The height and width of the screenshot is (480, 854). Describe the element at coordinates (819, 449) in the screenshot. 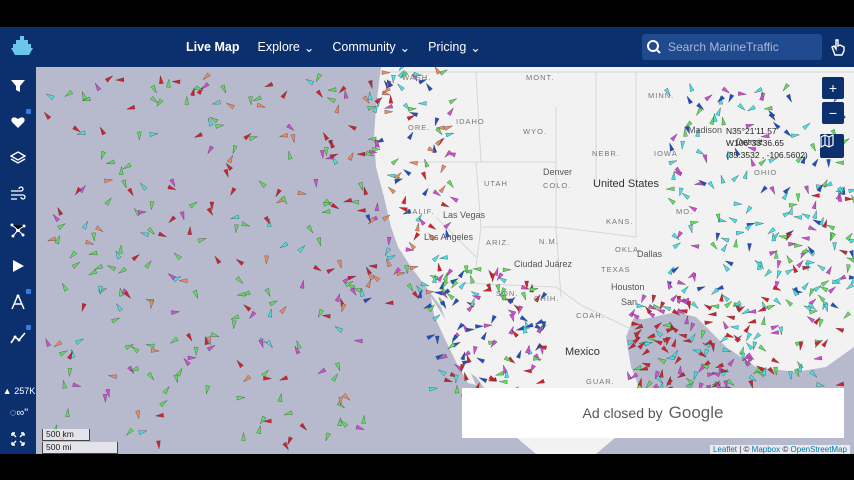

I see `osm-link: OpenStreetMap` at that location.